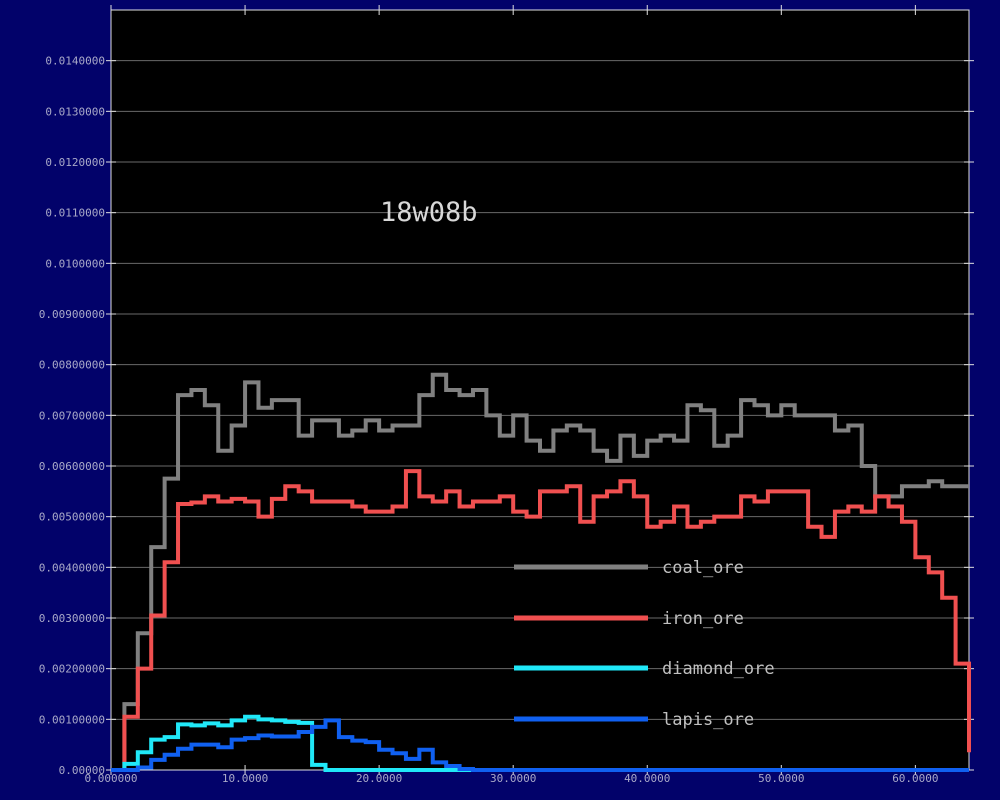 This screenshot has width=1000, height=800. What do you see at coordinates (75, 162) in the screenshot?
I see `y-tick-label: 0.0120000` at bounding box center [75, 162].